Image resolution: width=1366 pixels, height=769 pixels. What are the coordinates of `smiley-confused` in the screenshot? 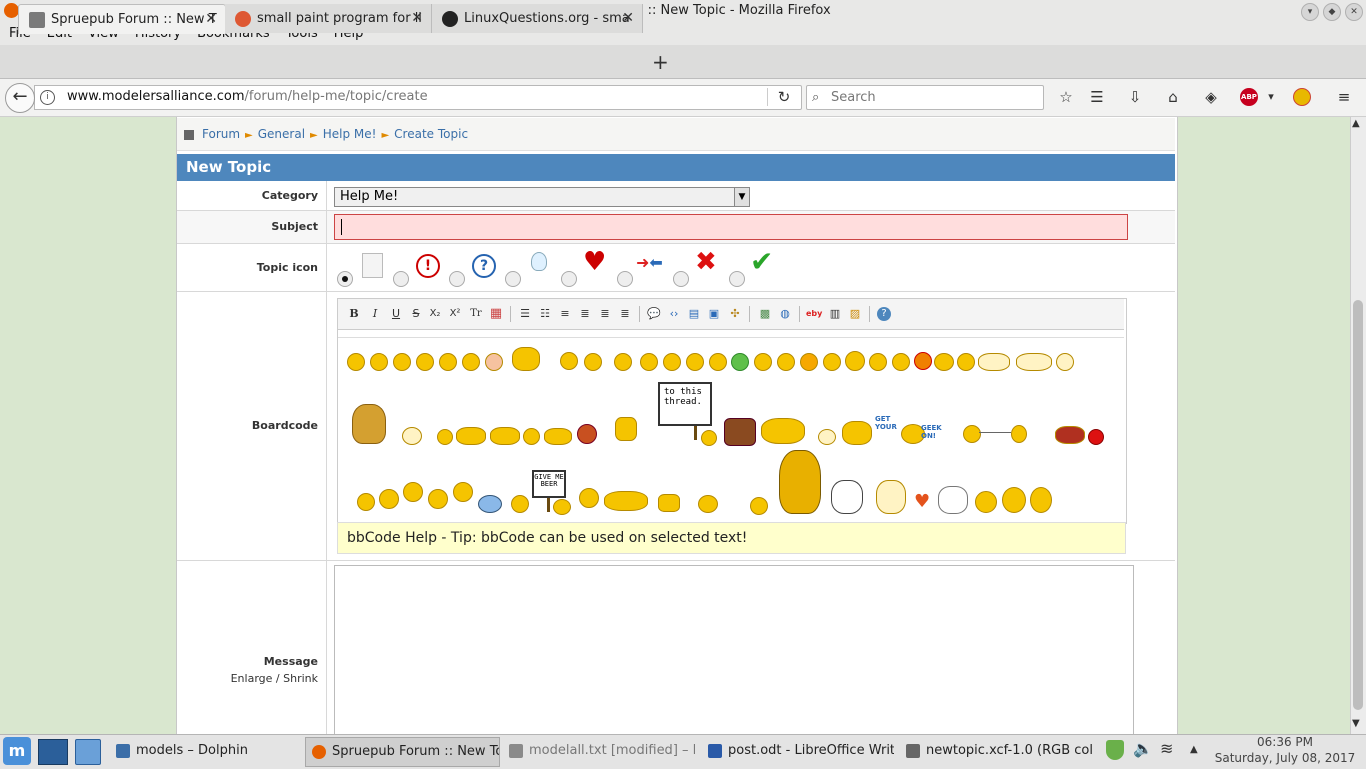 It's located at (695, 362).